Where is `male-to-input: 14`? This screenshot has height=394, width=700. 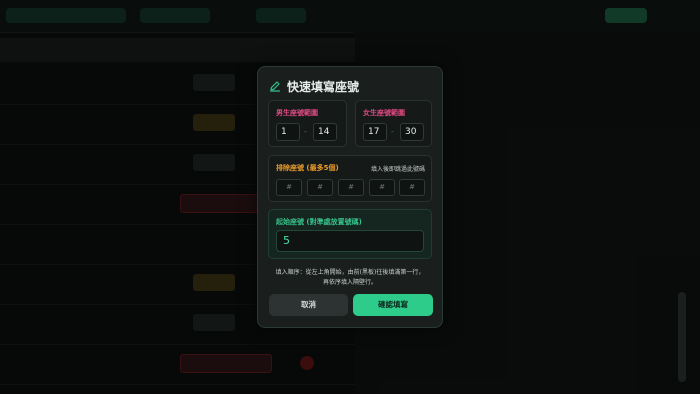 male-to-input: 14 is located at coordinates (325, 132).